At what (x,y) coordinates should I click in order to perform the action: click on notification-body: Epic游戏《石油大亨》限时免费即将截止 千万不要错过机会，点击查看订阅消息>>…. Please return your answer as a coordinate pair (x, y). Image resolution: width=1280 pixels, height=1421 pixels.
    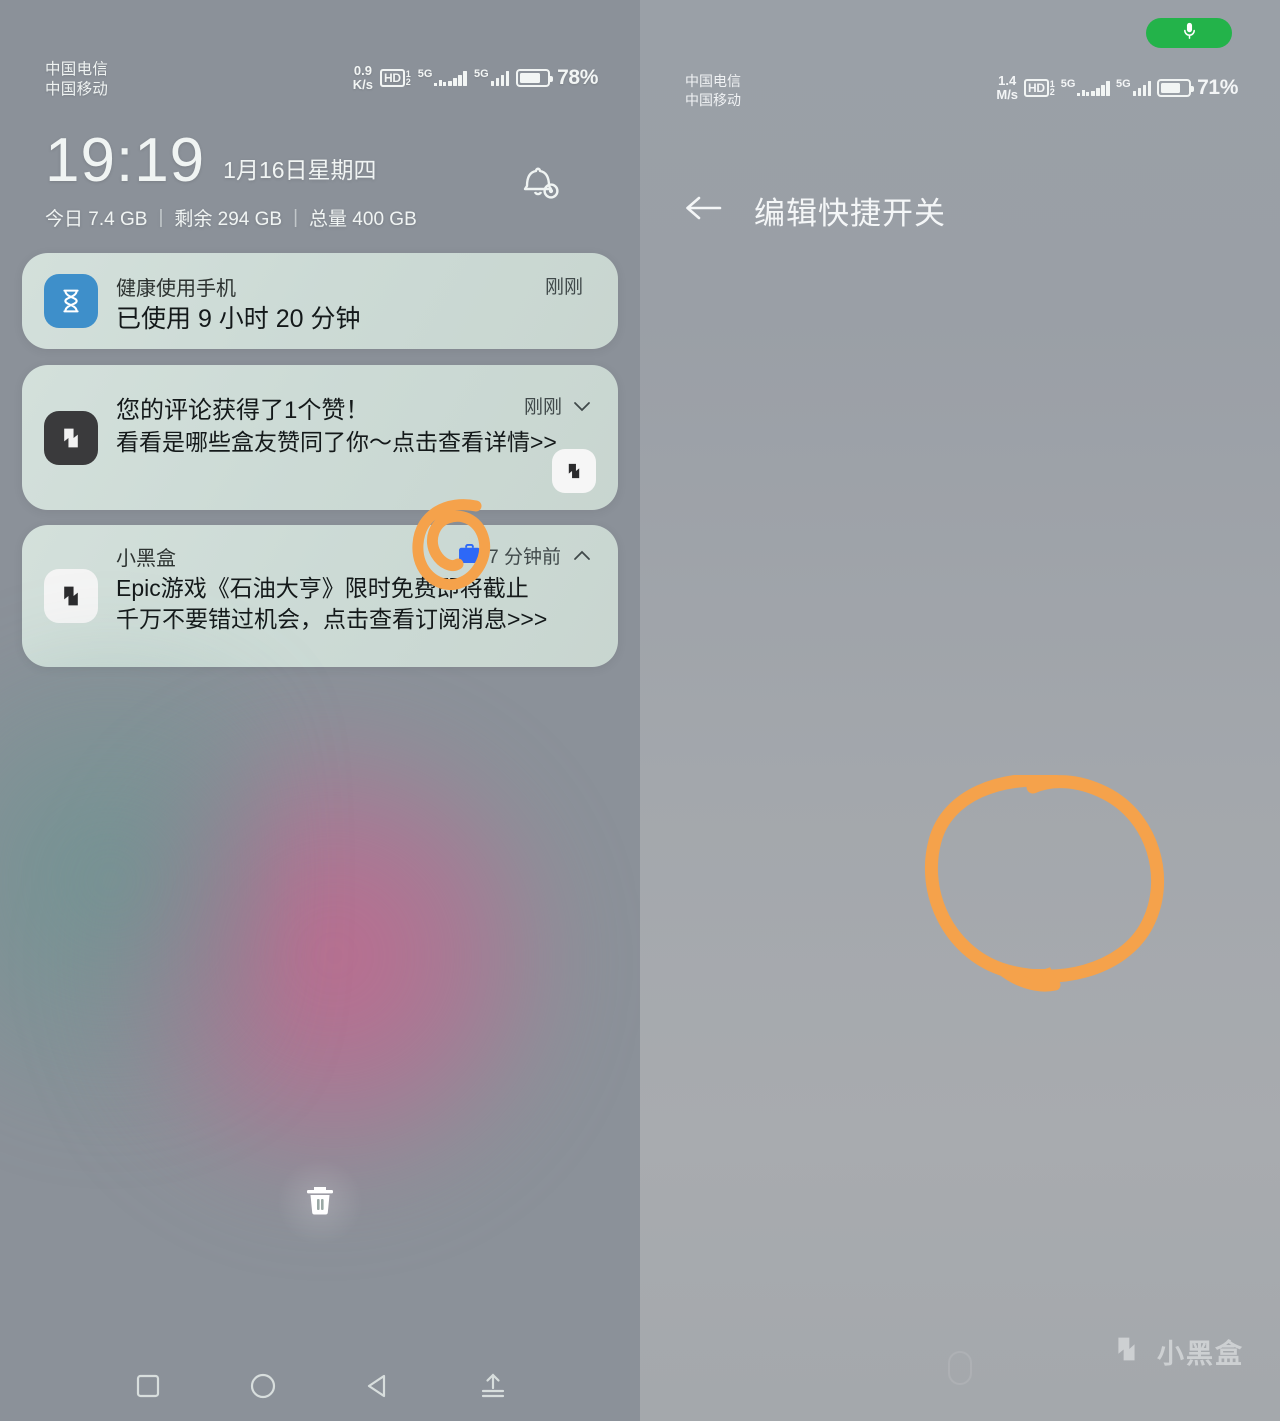
    Looking at the image, I should click on (366, 604).